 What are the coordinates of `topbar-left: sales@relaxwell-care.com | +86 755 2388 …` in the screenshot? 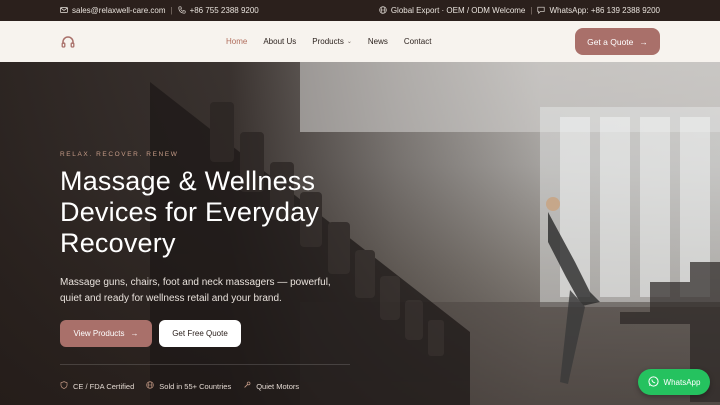 It's located at (159, 10).